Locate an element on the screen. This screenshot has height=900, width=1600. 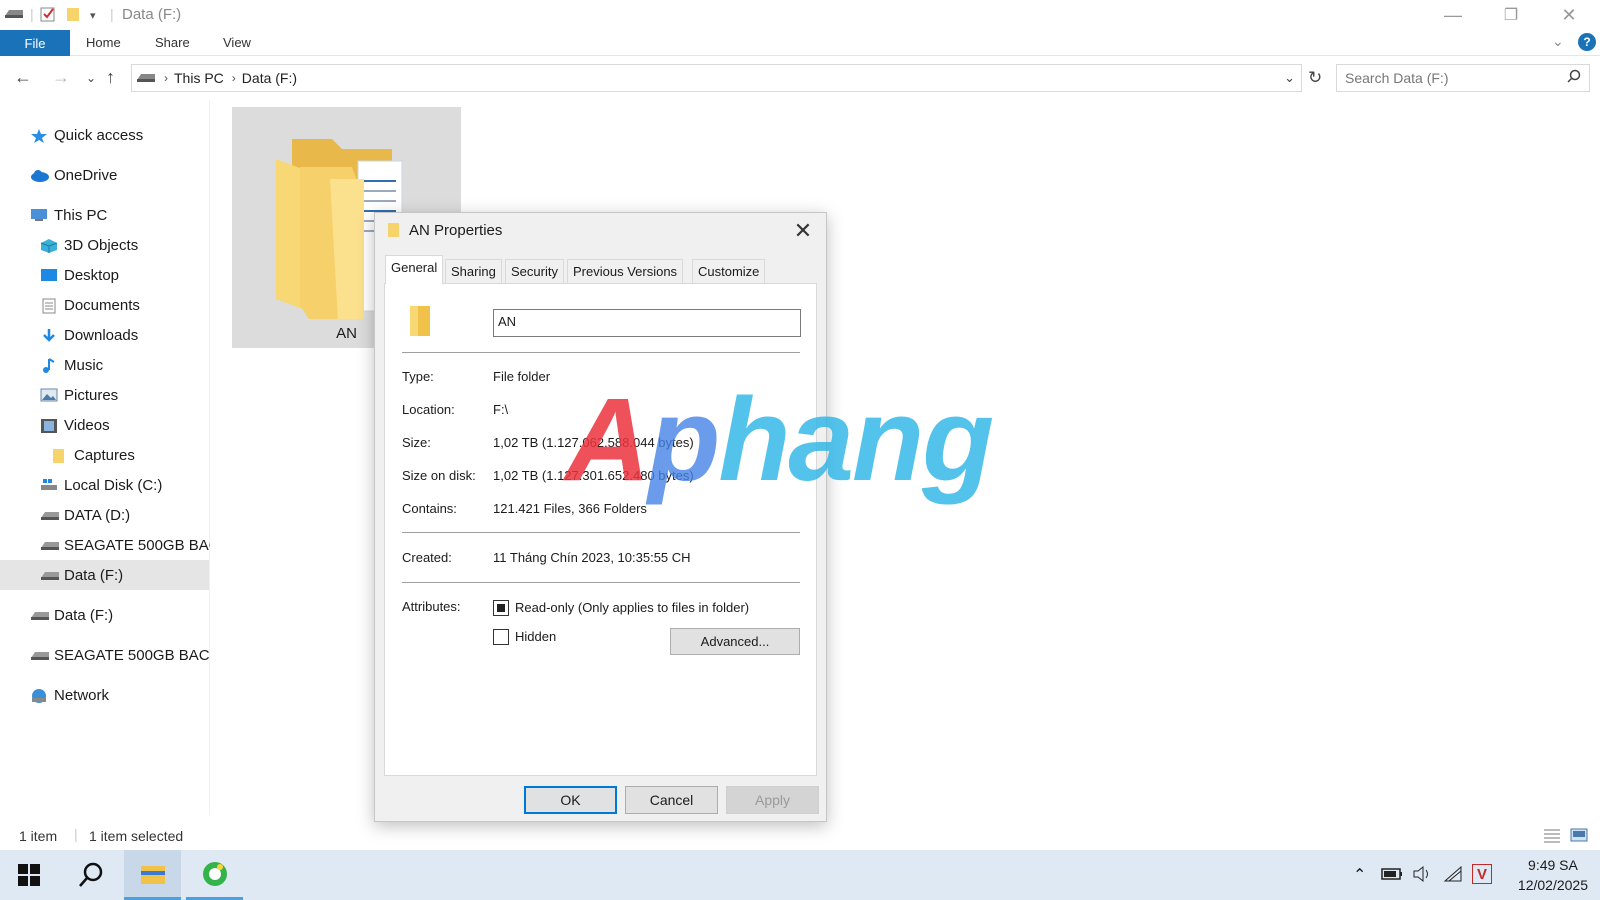
sidebar-item-downloads: Downloads is located at coordinates (89, 335).